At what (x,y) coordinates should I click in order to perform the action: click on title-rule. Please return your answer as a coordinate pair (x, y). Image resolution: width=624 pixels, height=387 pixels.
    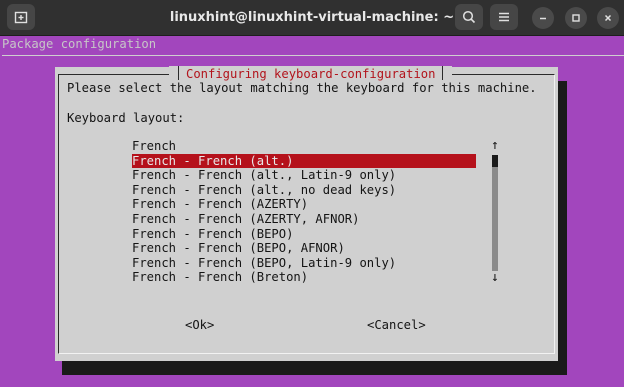
    Looking at the image, I should click on (313, 55).